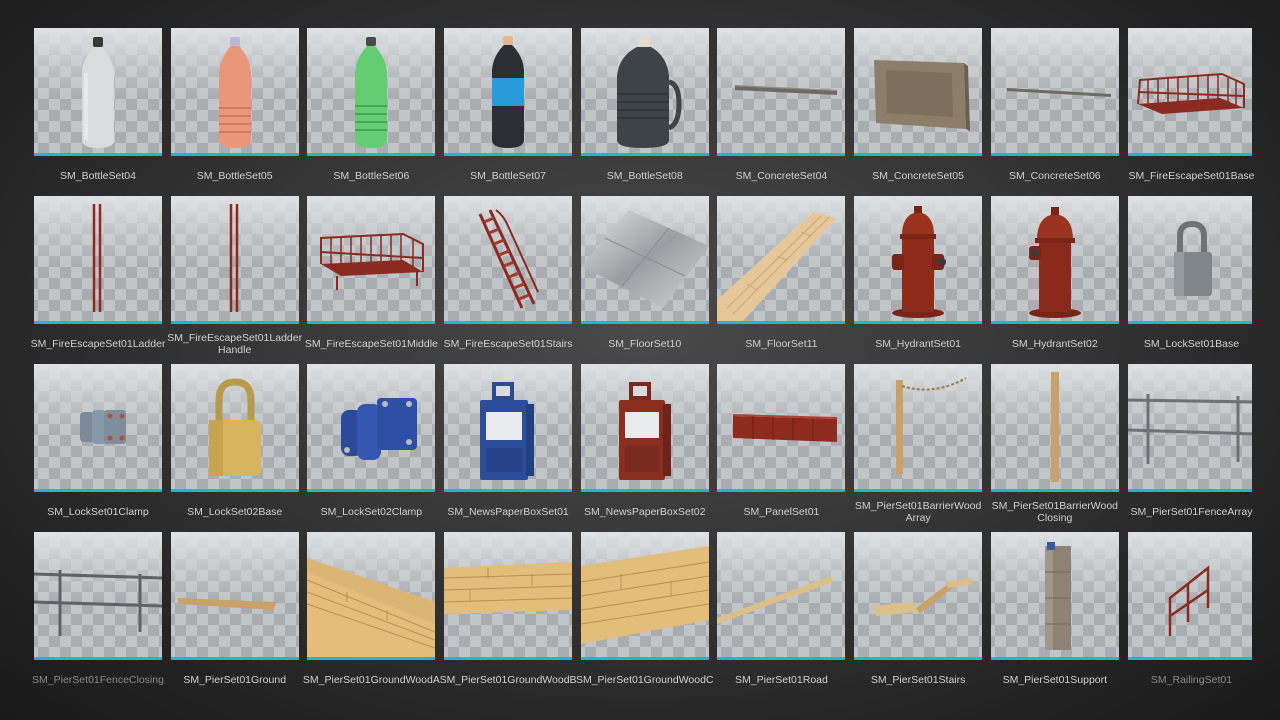  What do you see at coordinates (931, 425) in the screenshot?
I see `wood-post-chain-icon` at bounding box center [931, 425].